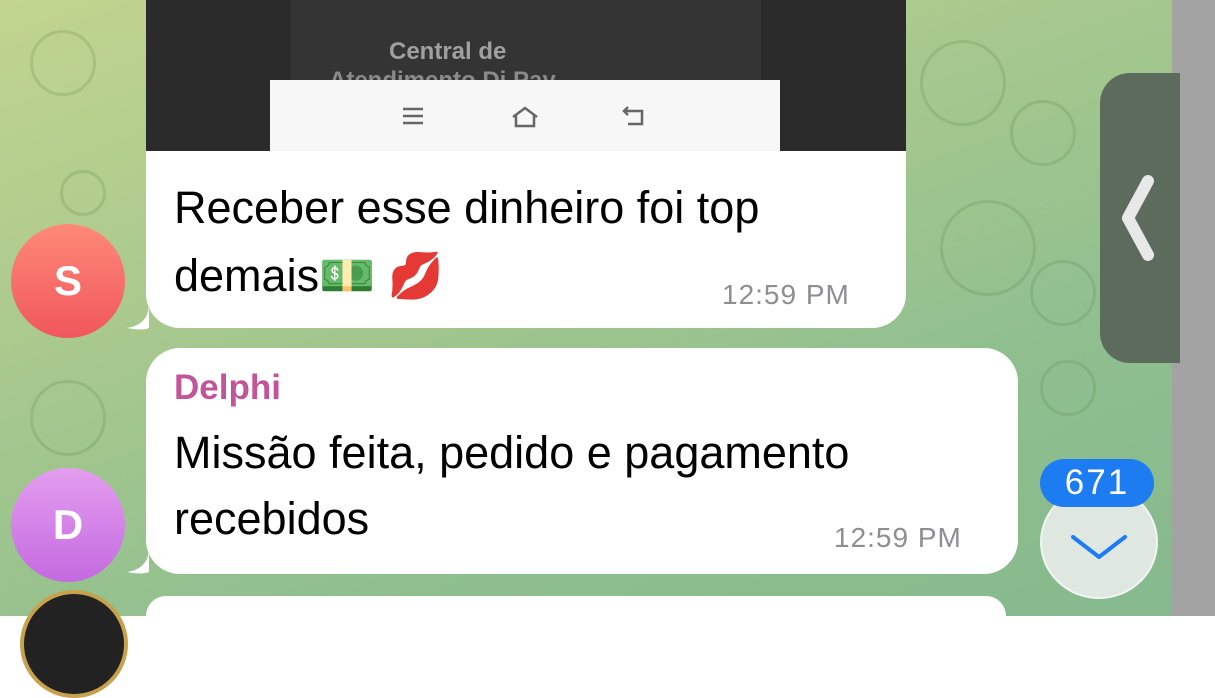 Image resolution: width=1215 pixels, height=698 pixels. What do you see at coordinates (1097, 483) in the screenshot?
I see `unread-count-badge: 671` at bounding box center [1097, 483].